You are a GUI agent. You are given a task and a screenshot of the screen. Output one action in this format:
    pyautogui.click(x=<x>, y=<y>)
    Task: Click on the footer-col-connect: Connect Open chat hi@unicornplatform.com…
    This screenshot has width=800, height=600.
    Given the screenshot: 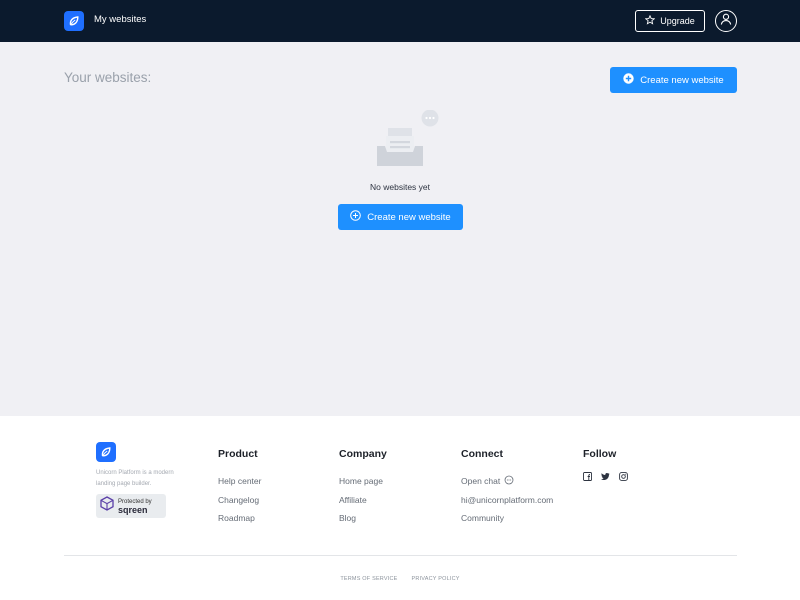 What is the action you would take?
    pyautogui.click(x=507, y=488)
    